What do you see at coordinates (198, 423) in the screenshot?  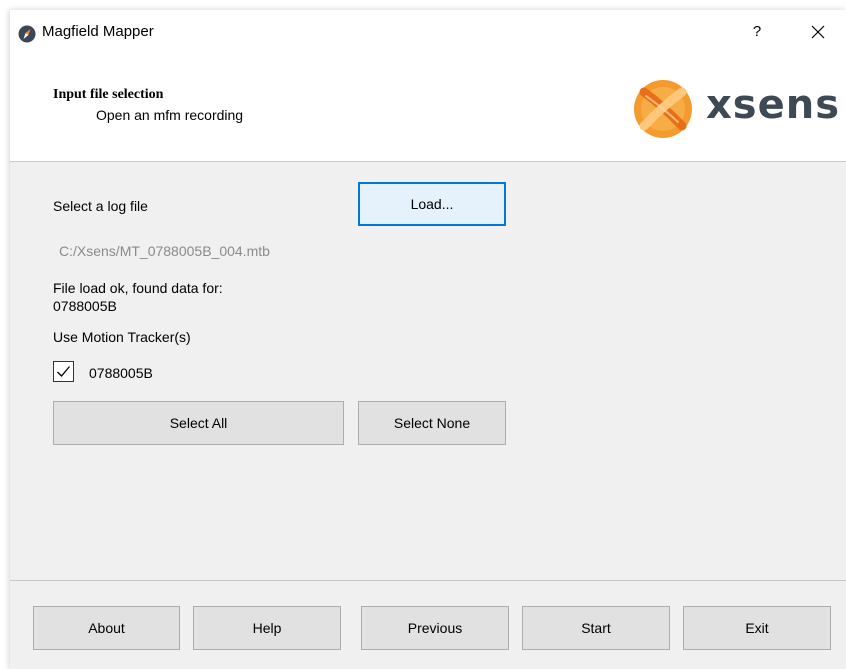 I see `select-all-button: Select All` at bounding box center [198, 423].